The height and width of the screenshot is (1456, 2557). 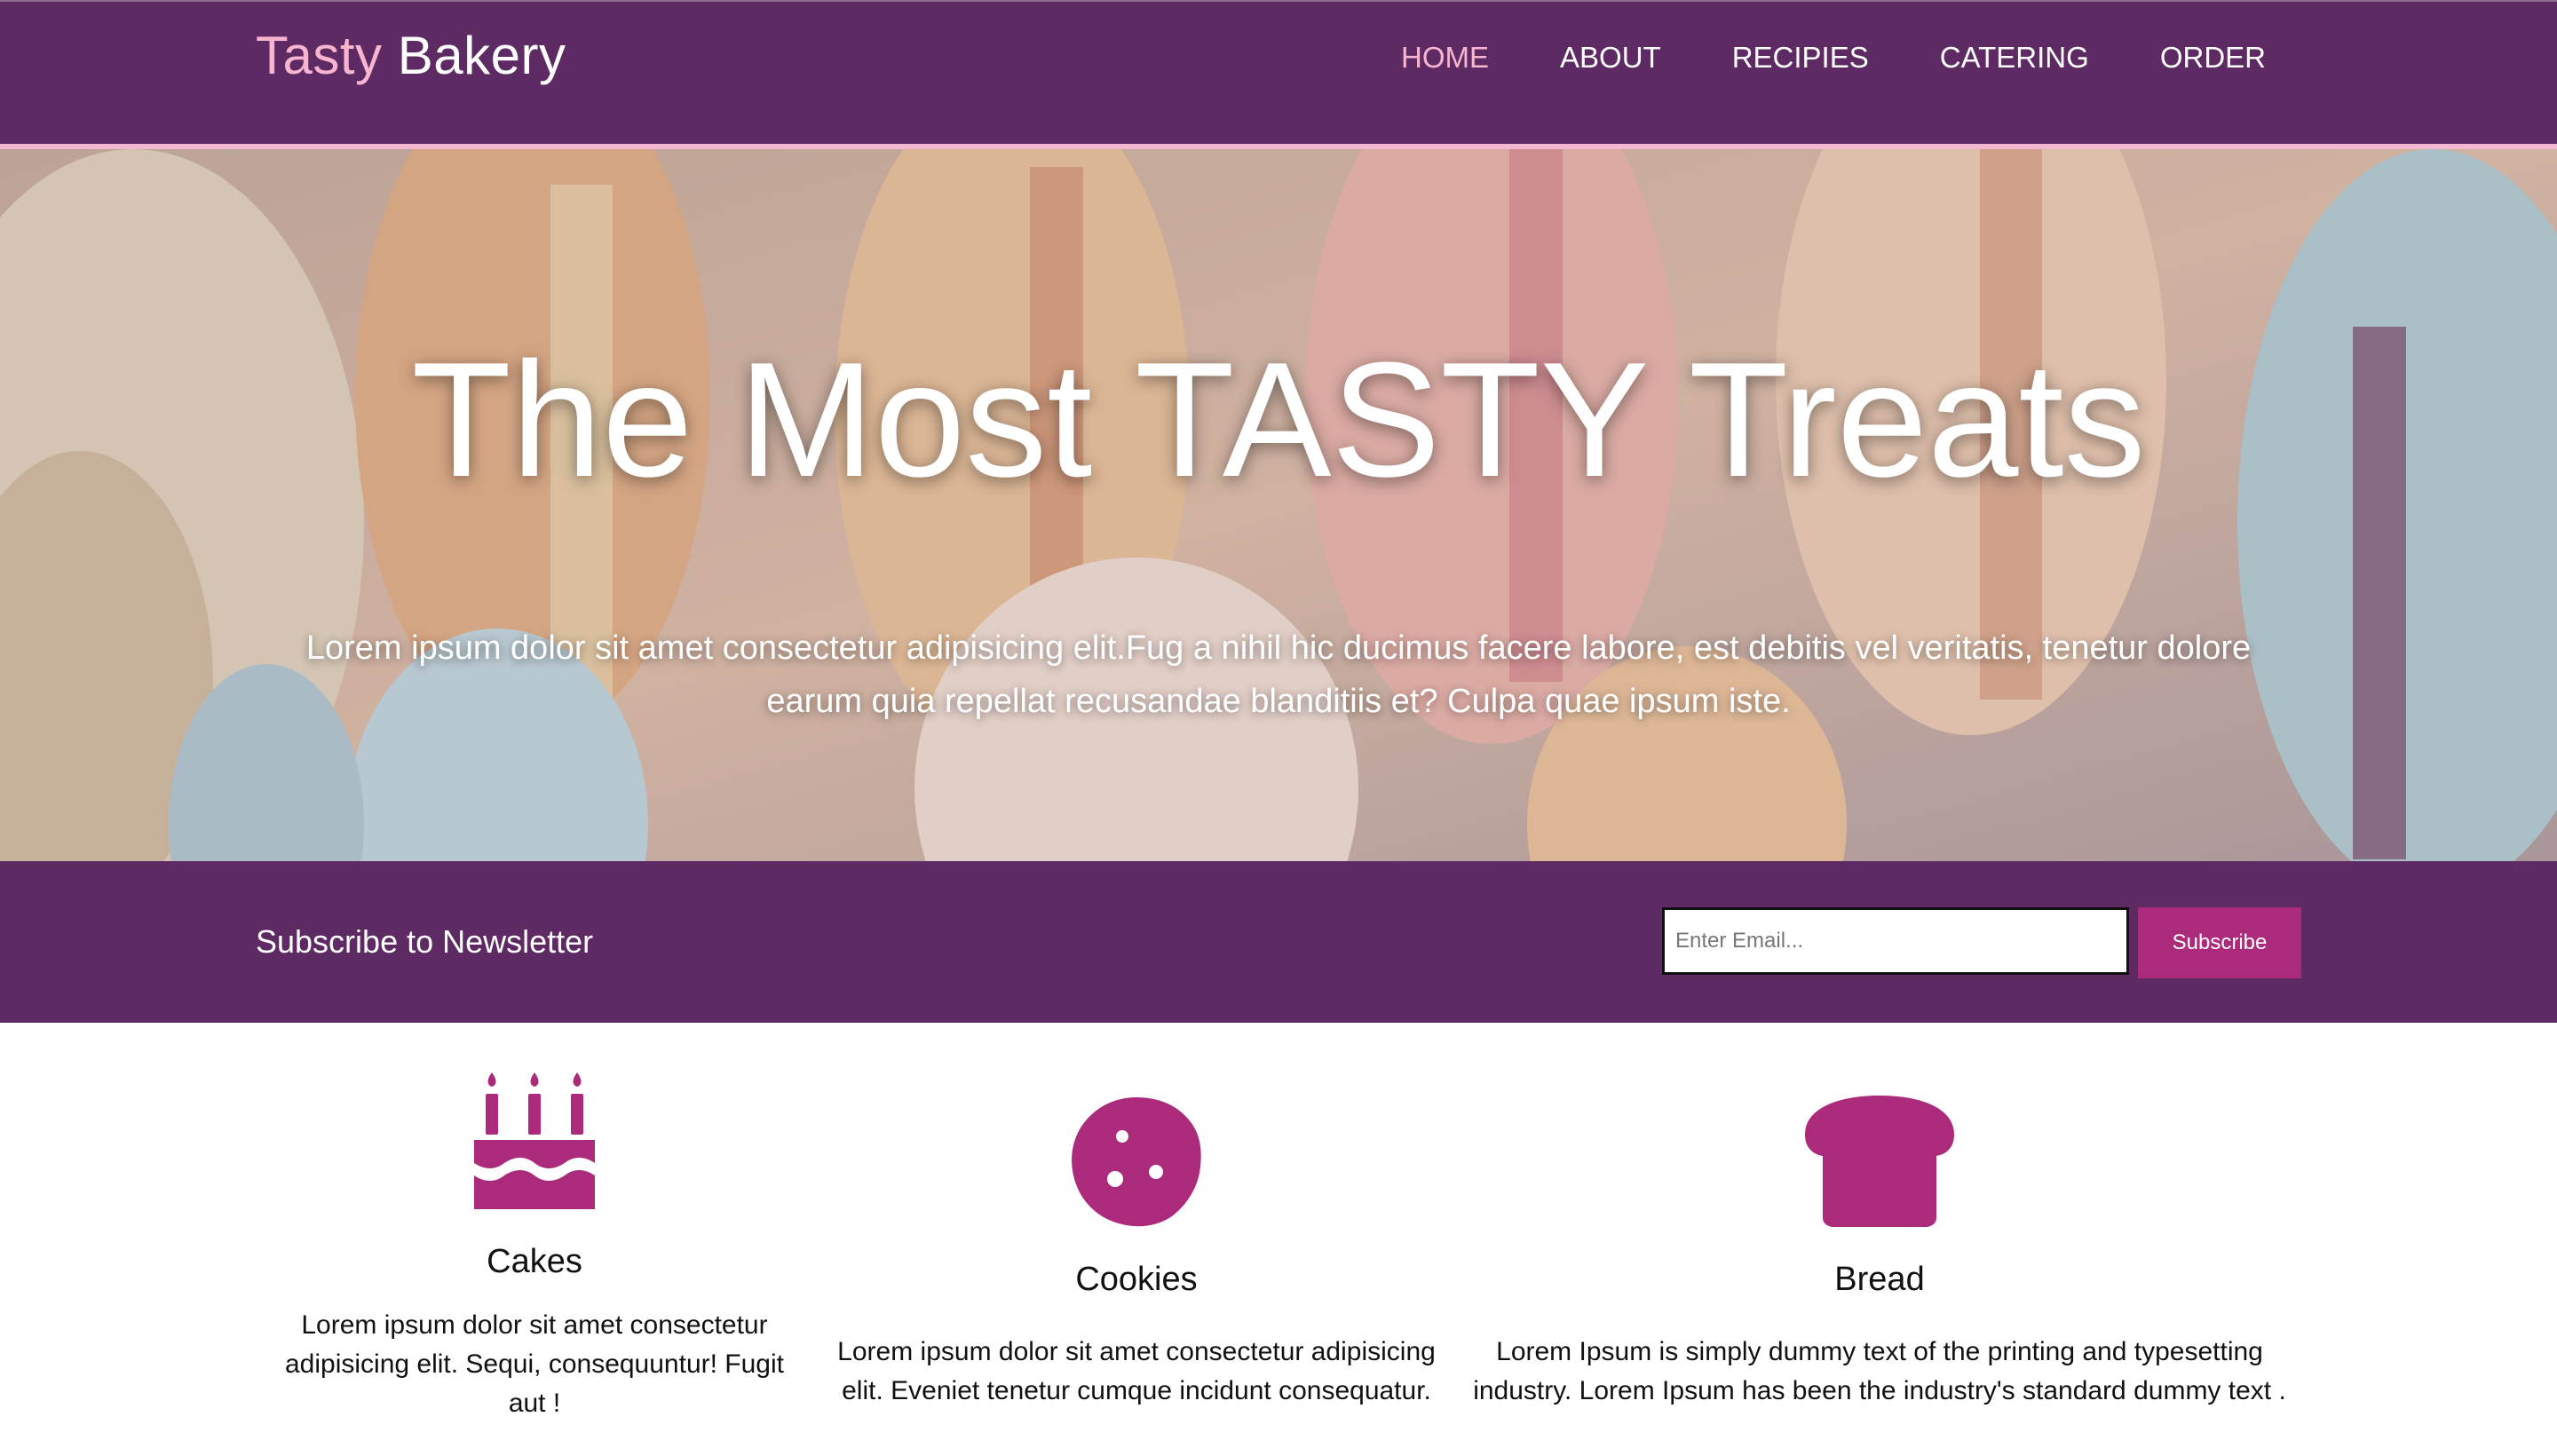 What do you see at coordinates (1278, 942) in the screenshot?
I see `newsletter-bar: Subscribe to Newsletter Subscribe` at bounding box center [1278, 942].